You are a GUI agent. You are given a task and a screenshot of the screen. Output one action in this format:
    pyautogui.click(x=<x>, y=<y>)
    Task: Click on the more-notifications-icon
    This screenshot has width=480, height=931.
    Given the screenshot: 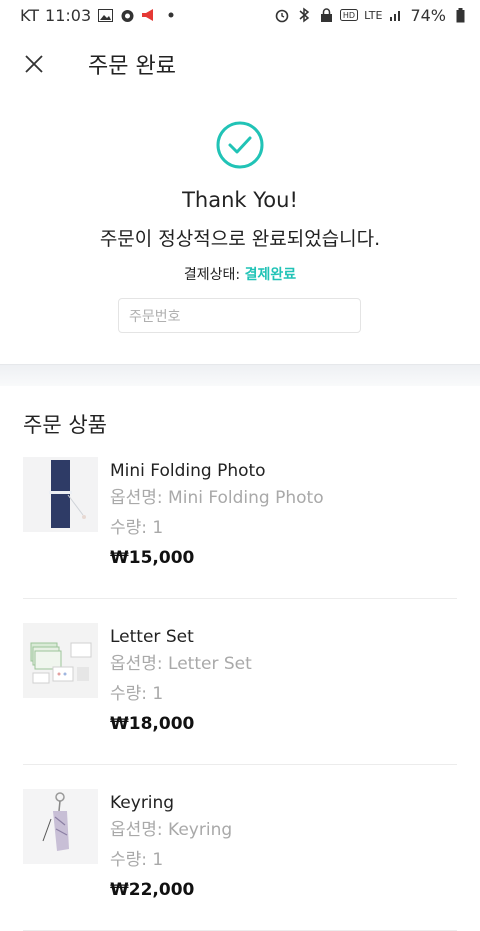 What is the action you would take?
    pyautogui.click(x=171, y=15)
    